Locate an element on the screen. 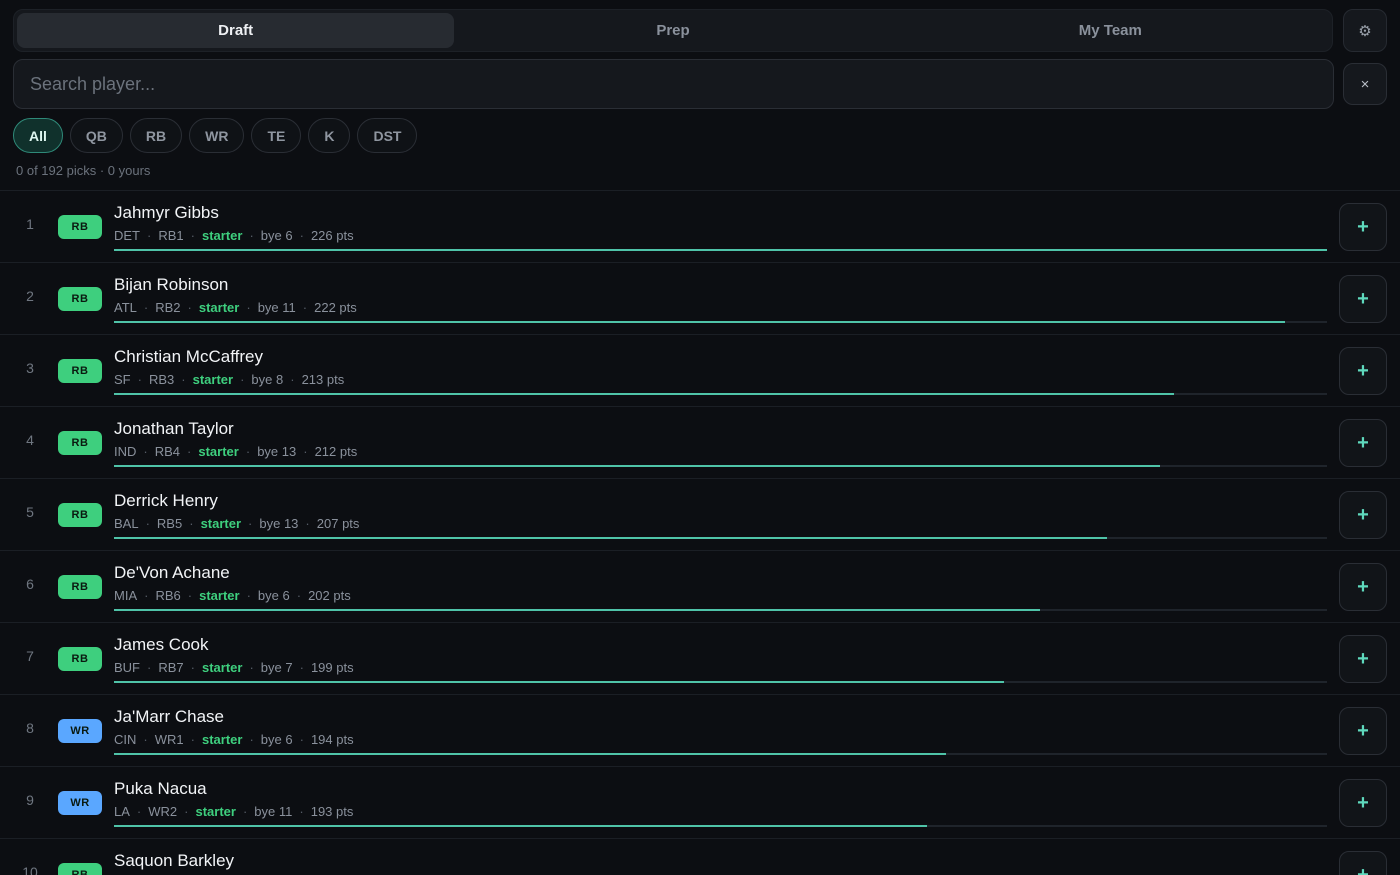 This screenshot has height=875, width=1400. settings-button: ⚙ is located at coordinates (1365, 30).